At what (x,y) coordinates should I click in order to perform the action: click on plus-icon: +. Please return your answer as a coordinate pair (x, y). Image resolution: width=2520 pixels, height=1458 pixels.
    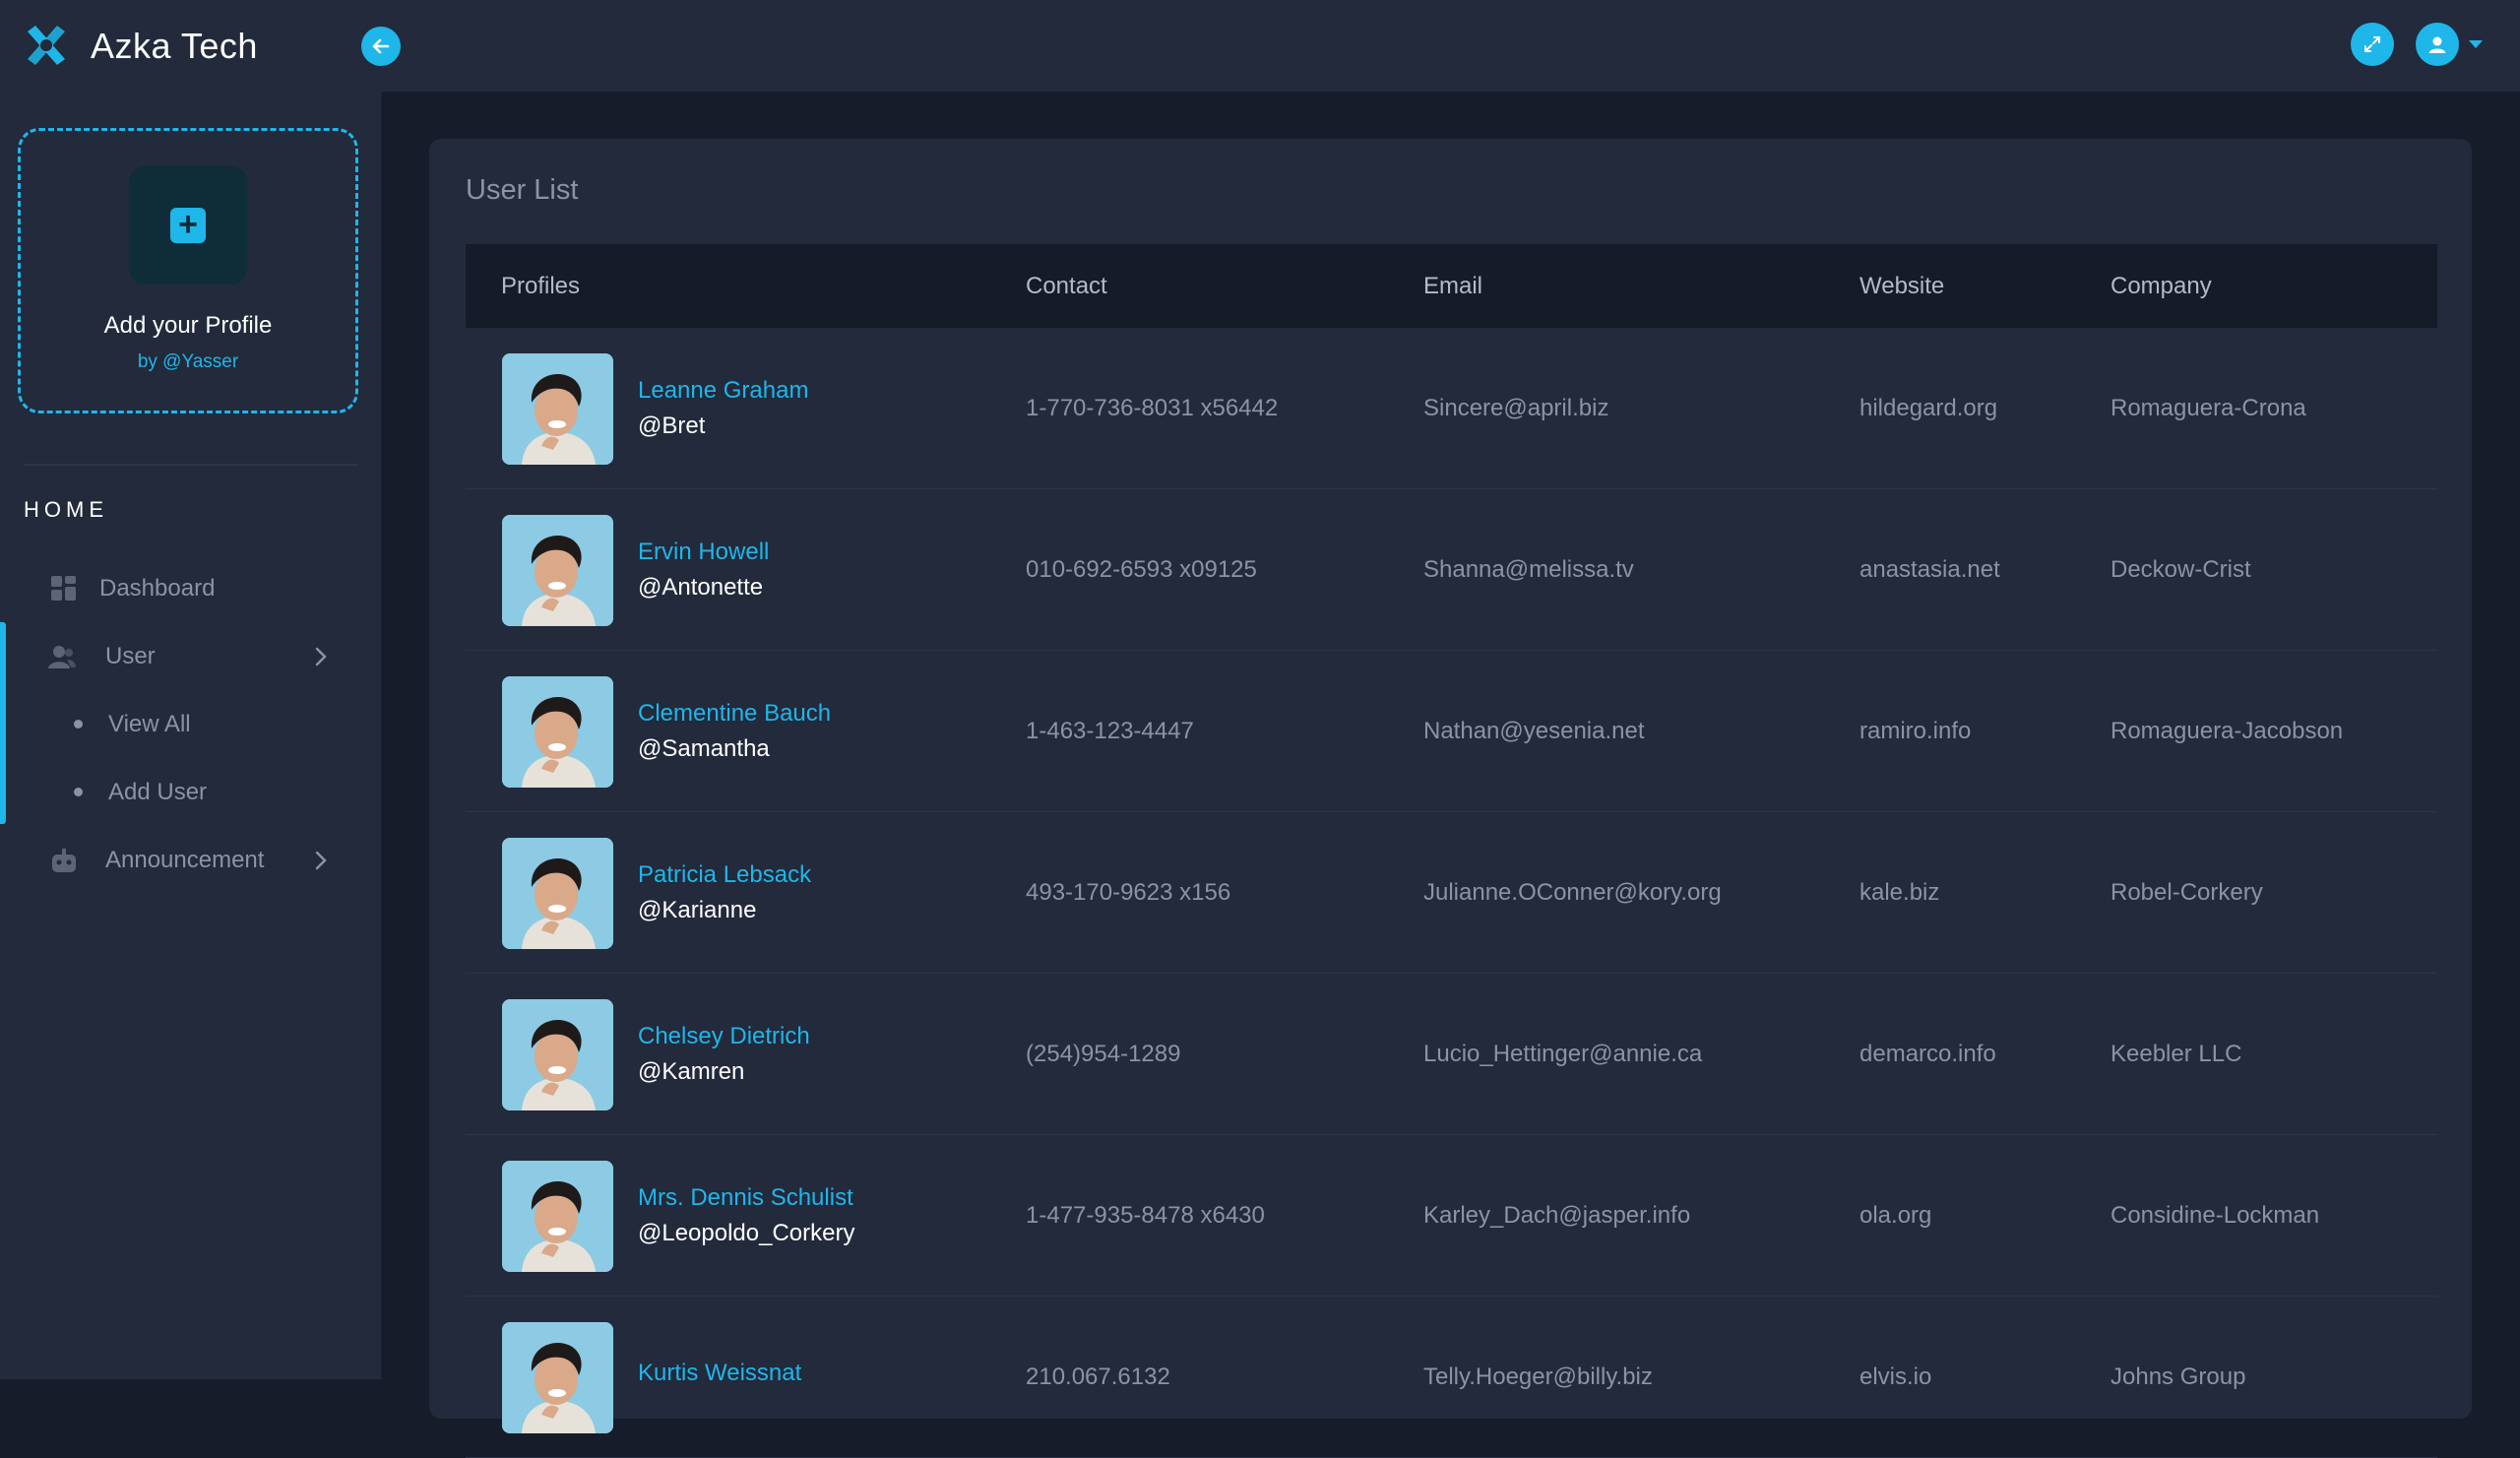
    Looking at the image, I should click on (188, 225).